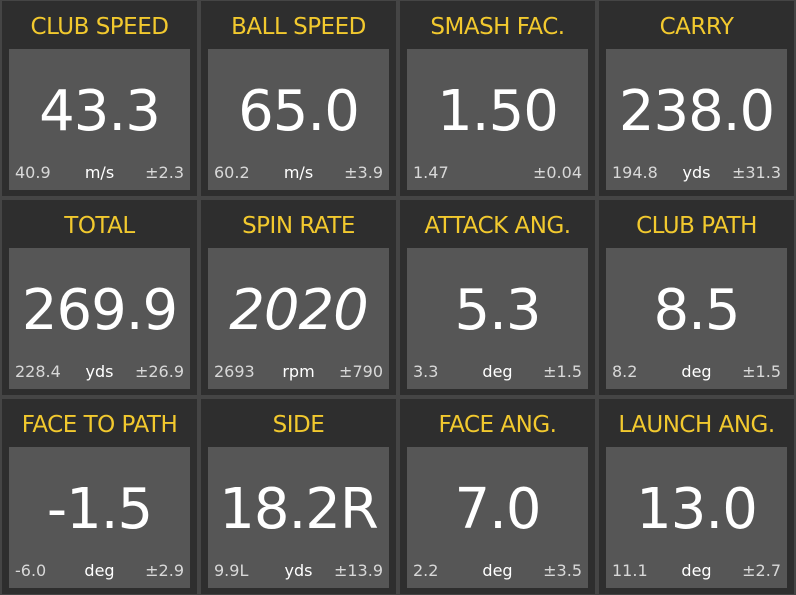 The height and width of the screenshot is (595, 796). Describe the element at coordinates (696, 226) in the screenshot. I see `metric-title: CLUB PATH` at that location.